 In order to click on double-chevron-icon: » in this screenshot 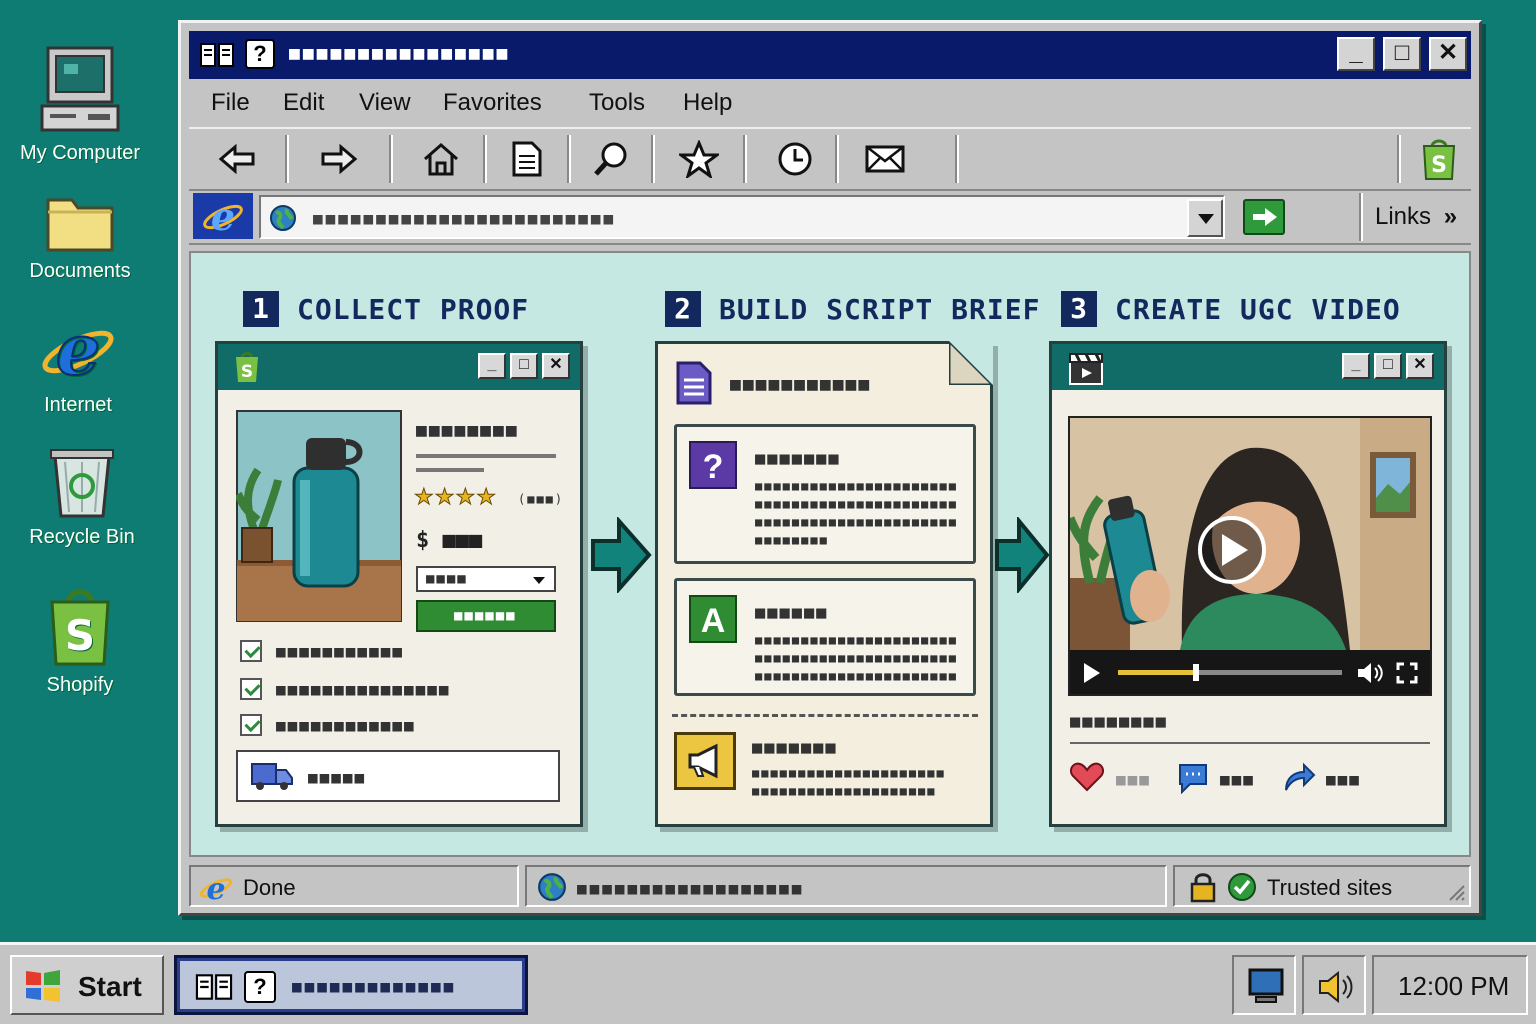, I will do `click(1450, 216)`.